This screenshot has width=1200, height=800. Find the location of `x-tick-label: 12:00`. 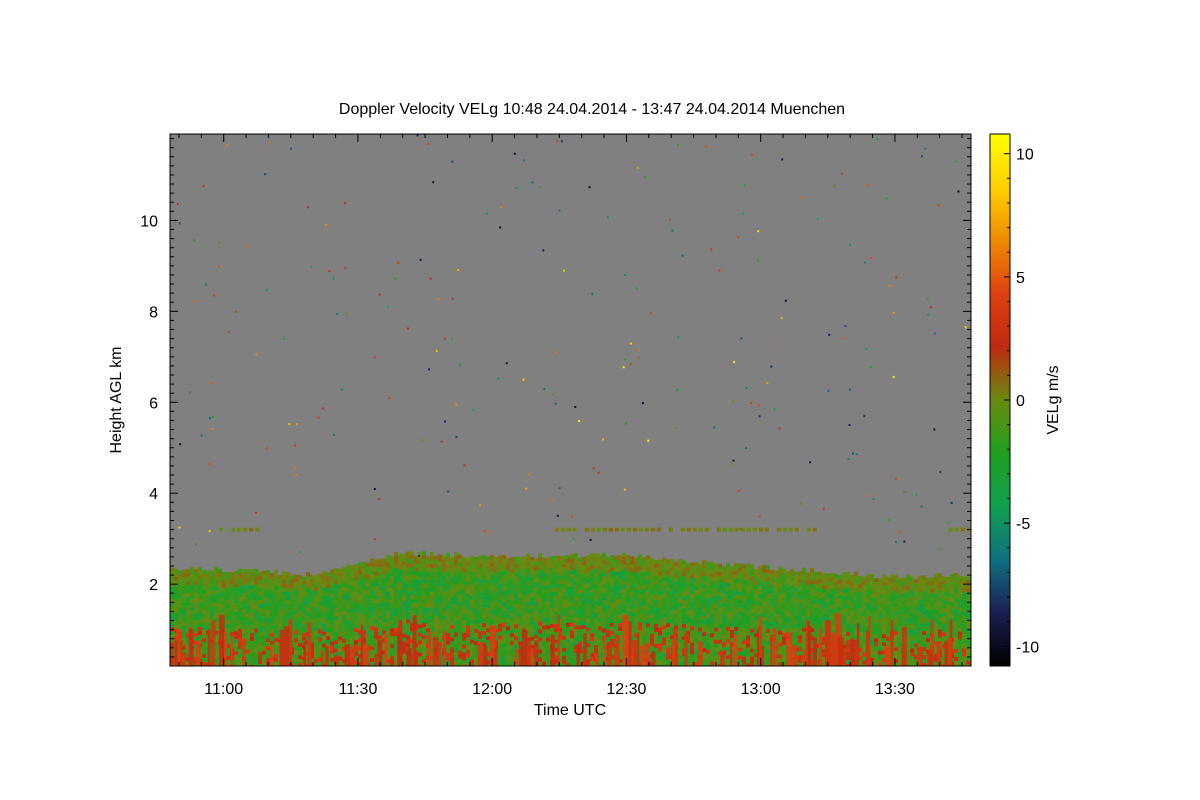

x-tick-label: 12:00 is located at coordinates (492, 689).